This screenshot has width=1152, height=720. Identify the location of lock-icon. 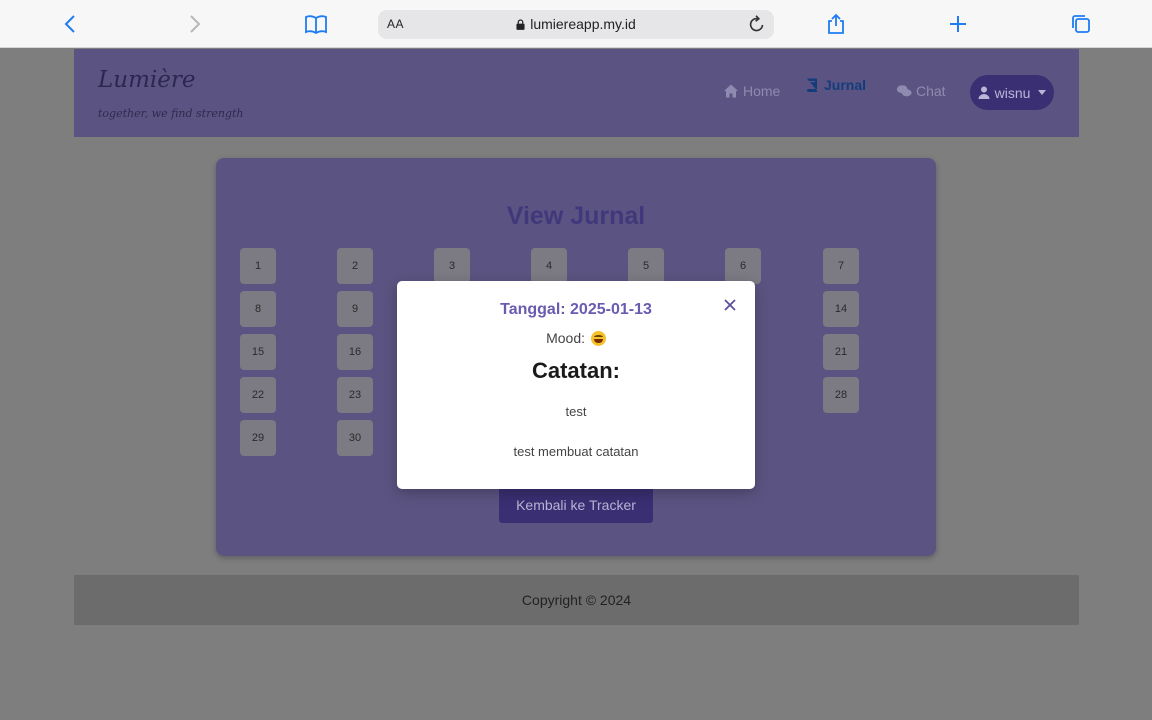
(520, 24).